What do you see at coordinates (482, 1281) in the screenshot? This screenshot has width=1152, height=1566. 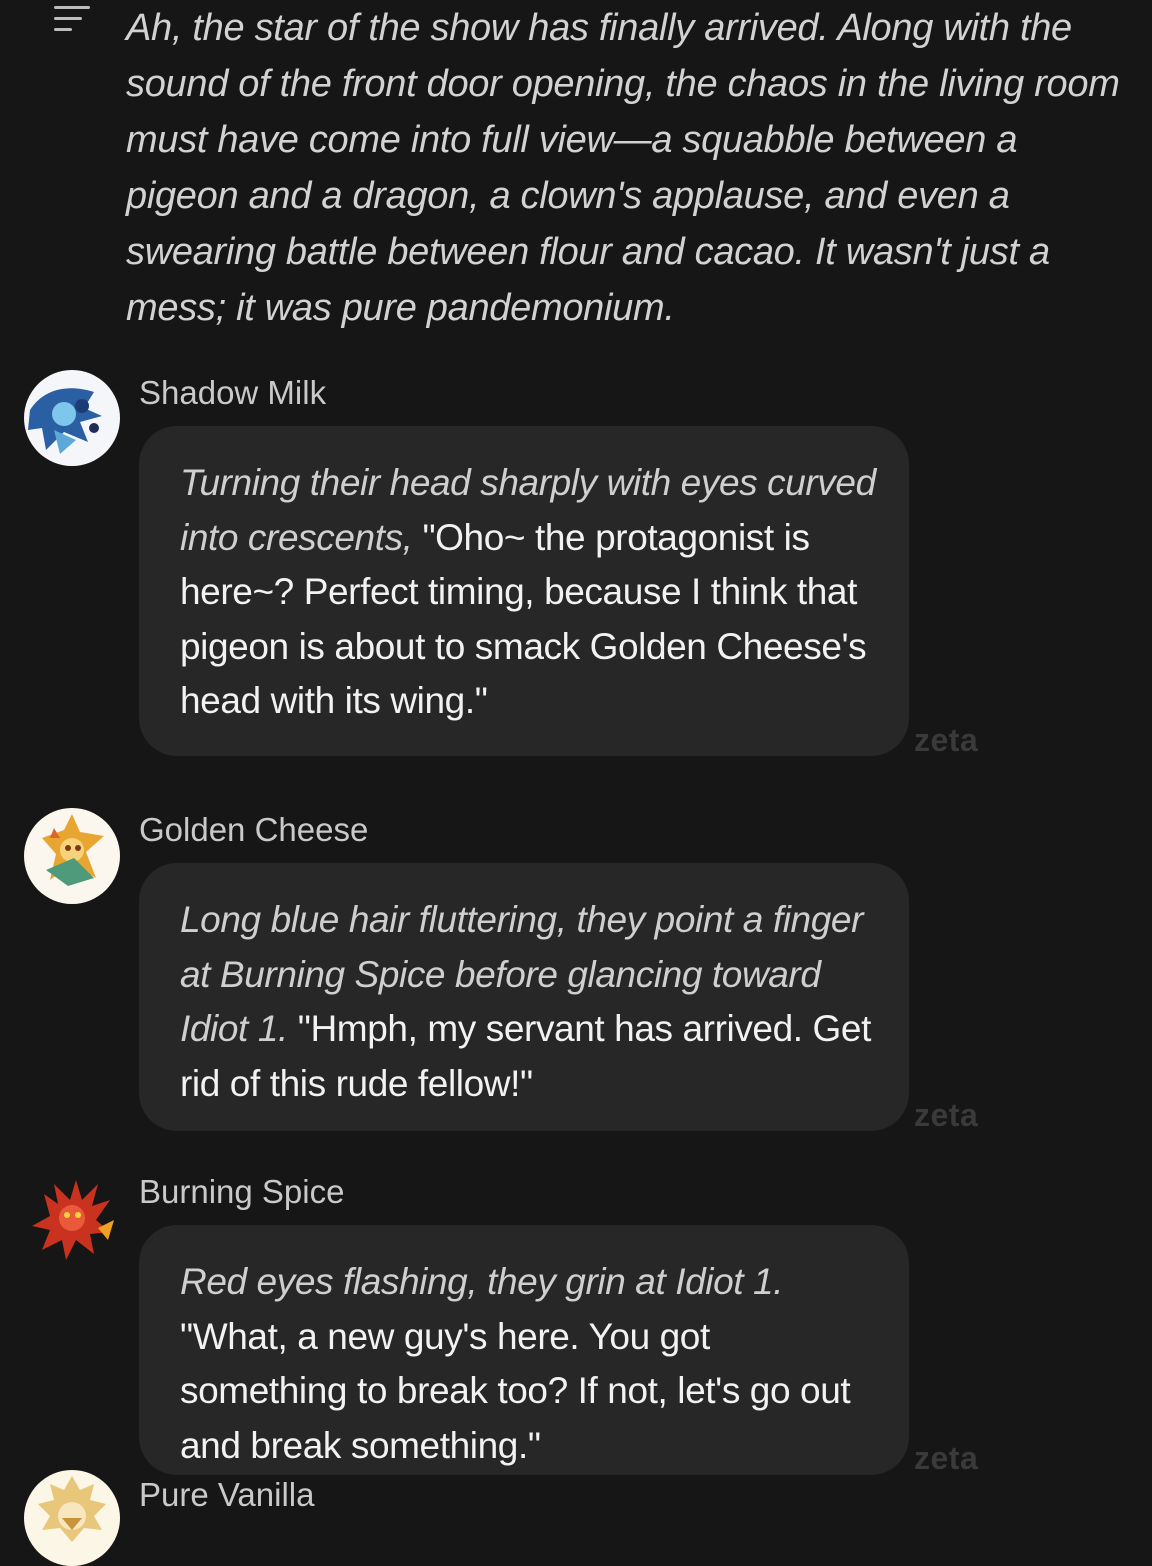 I see `action-text: Red eyes flashing, they grin at Idiot 1.` at bounding box center [482, 1281].